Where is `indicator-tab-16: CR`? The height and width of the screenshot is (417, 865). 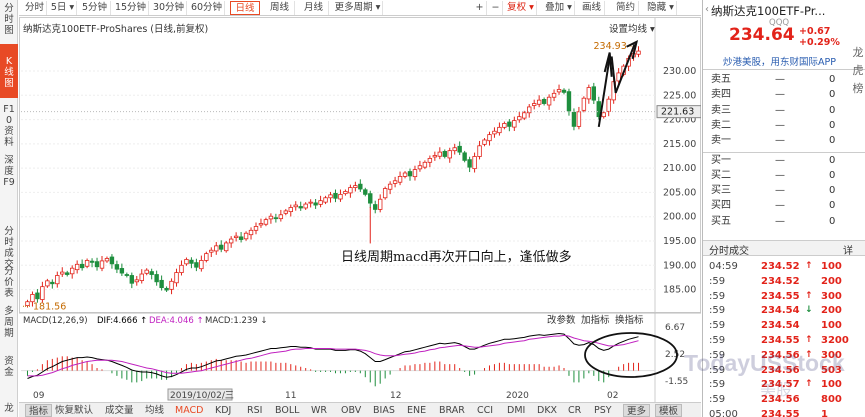 indicator-tab-16: CR is located at coordinates (574, 410).